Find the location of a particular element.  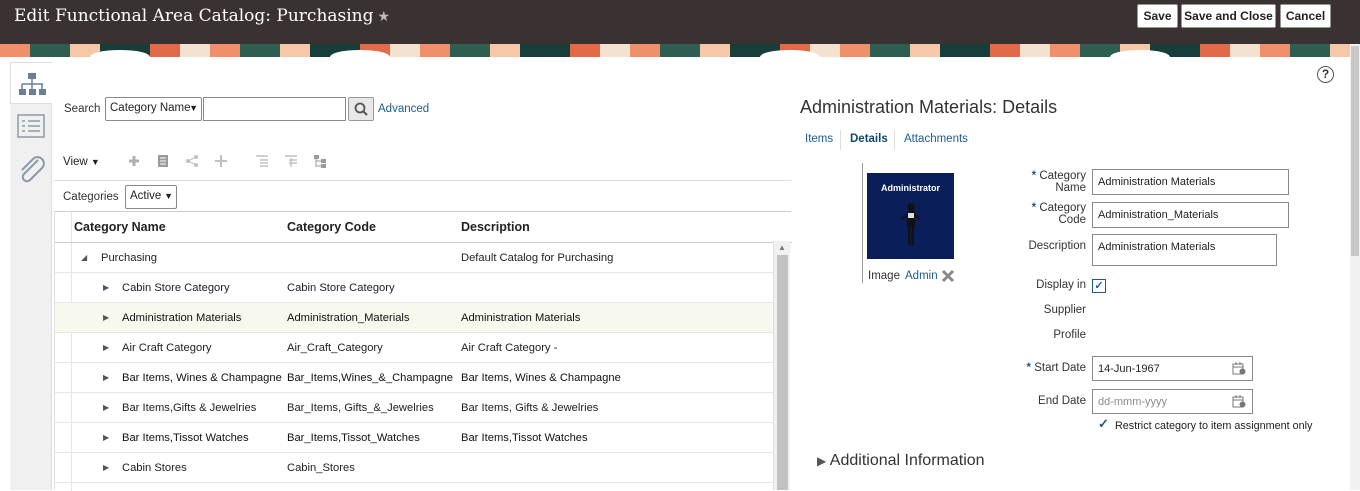

category-name-cell: Cabin Stores is located at coordinates (154, 468).